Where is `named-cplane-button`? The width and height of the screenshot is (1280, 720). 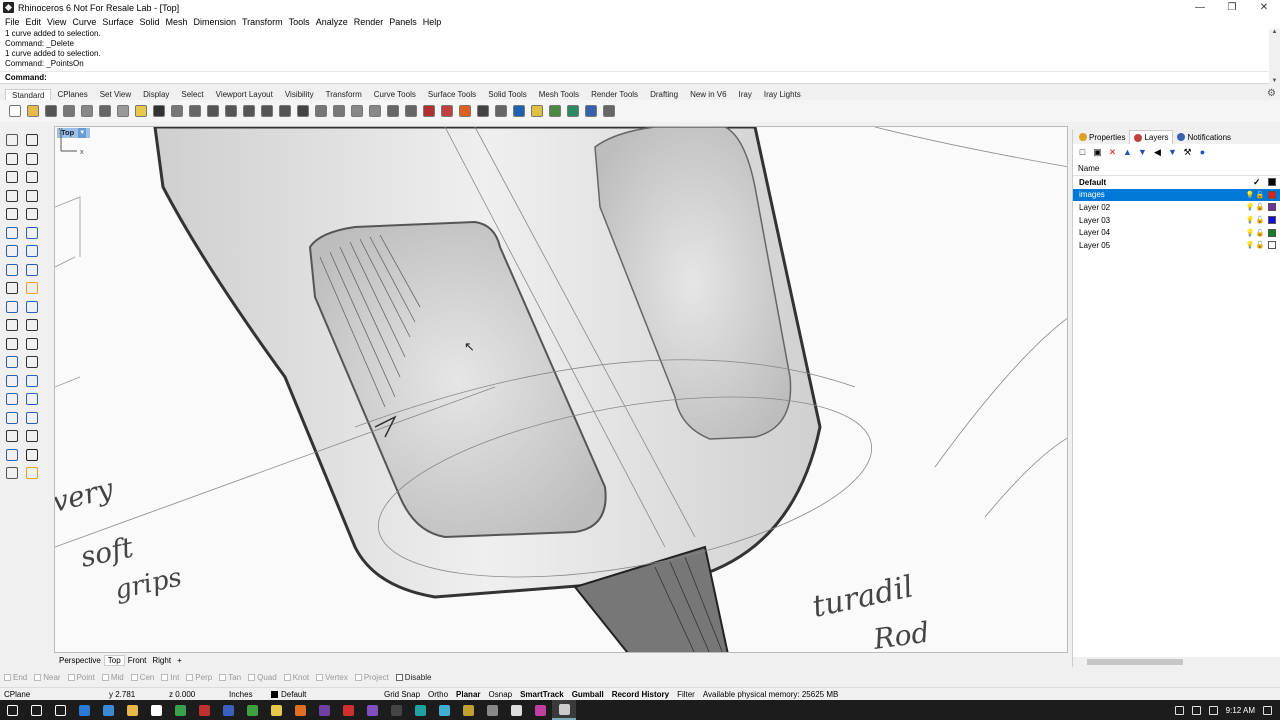 named-cplane-button is located at coordinates (321, 111).